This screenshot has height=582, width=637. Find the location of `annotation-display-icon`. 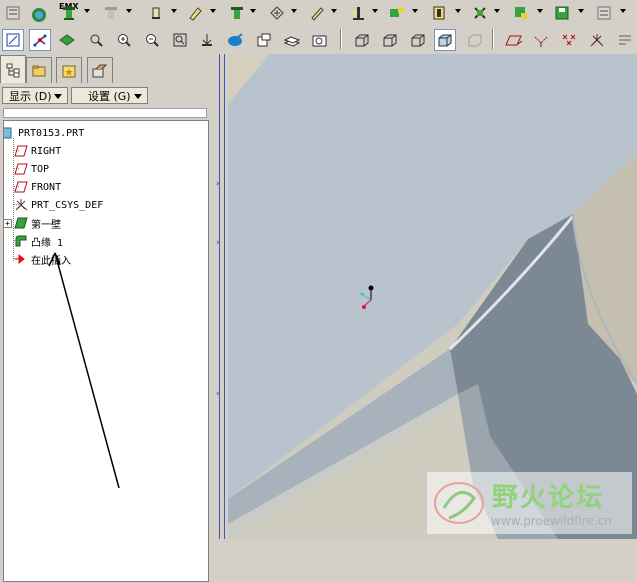

annotation-display-icon is located at coordinates (625, 40).